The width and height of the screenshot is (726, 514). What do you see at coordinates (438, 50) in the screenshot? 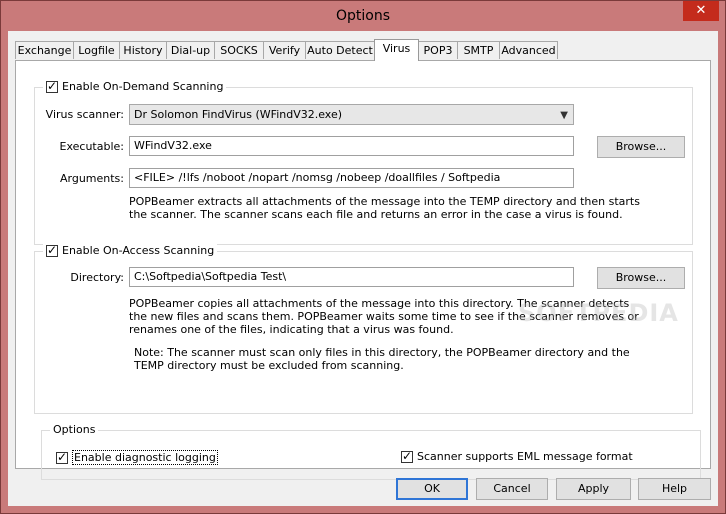
I see `tab-pop3: POP3` at bounding box center [438, 50].